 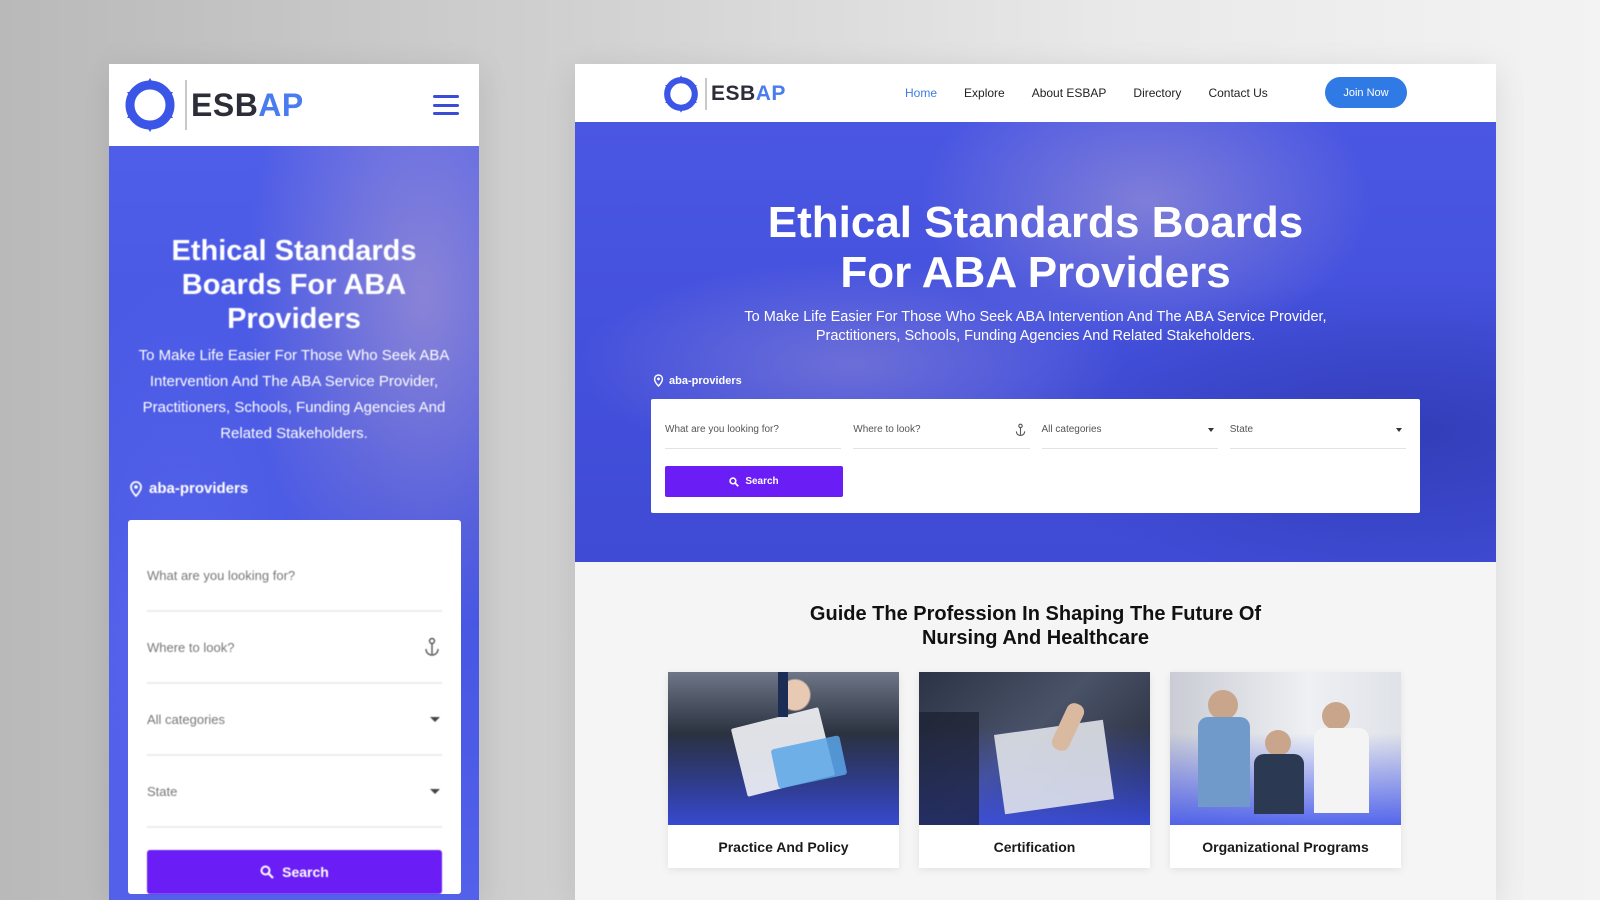 I want to click on nav-about: About ESBAP, so click(x=1069, y=93).